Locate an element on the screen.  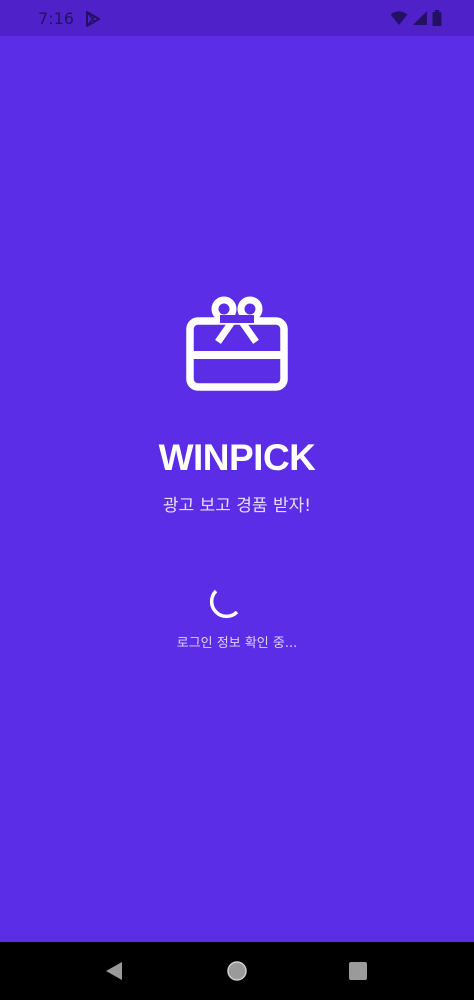
app-subtitle: 광고 보고 경품 받자! is located at coordinates (237, 506).